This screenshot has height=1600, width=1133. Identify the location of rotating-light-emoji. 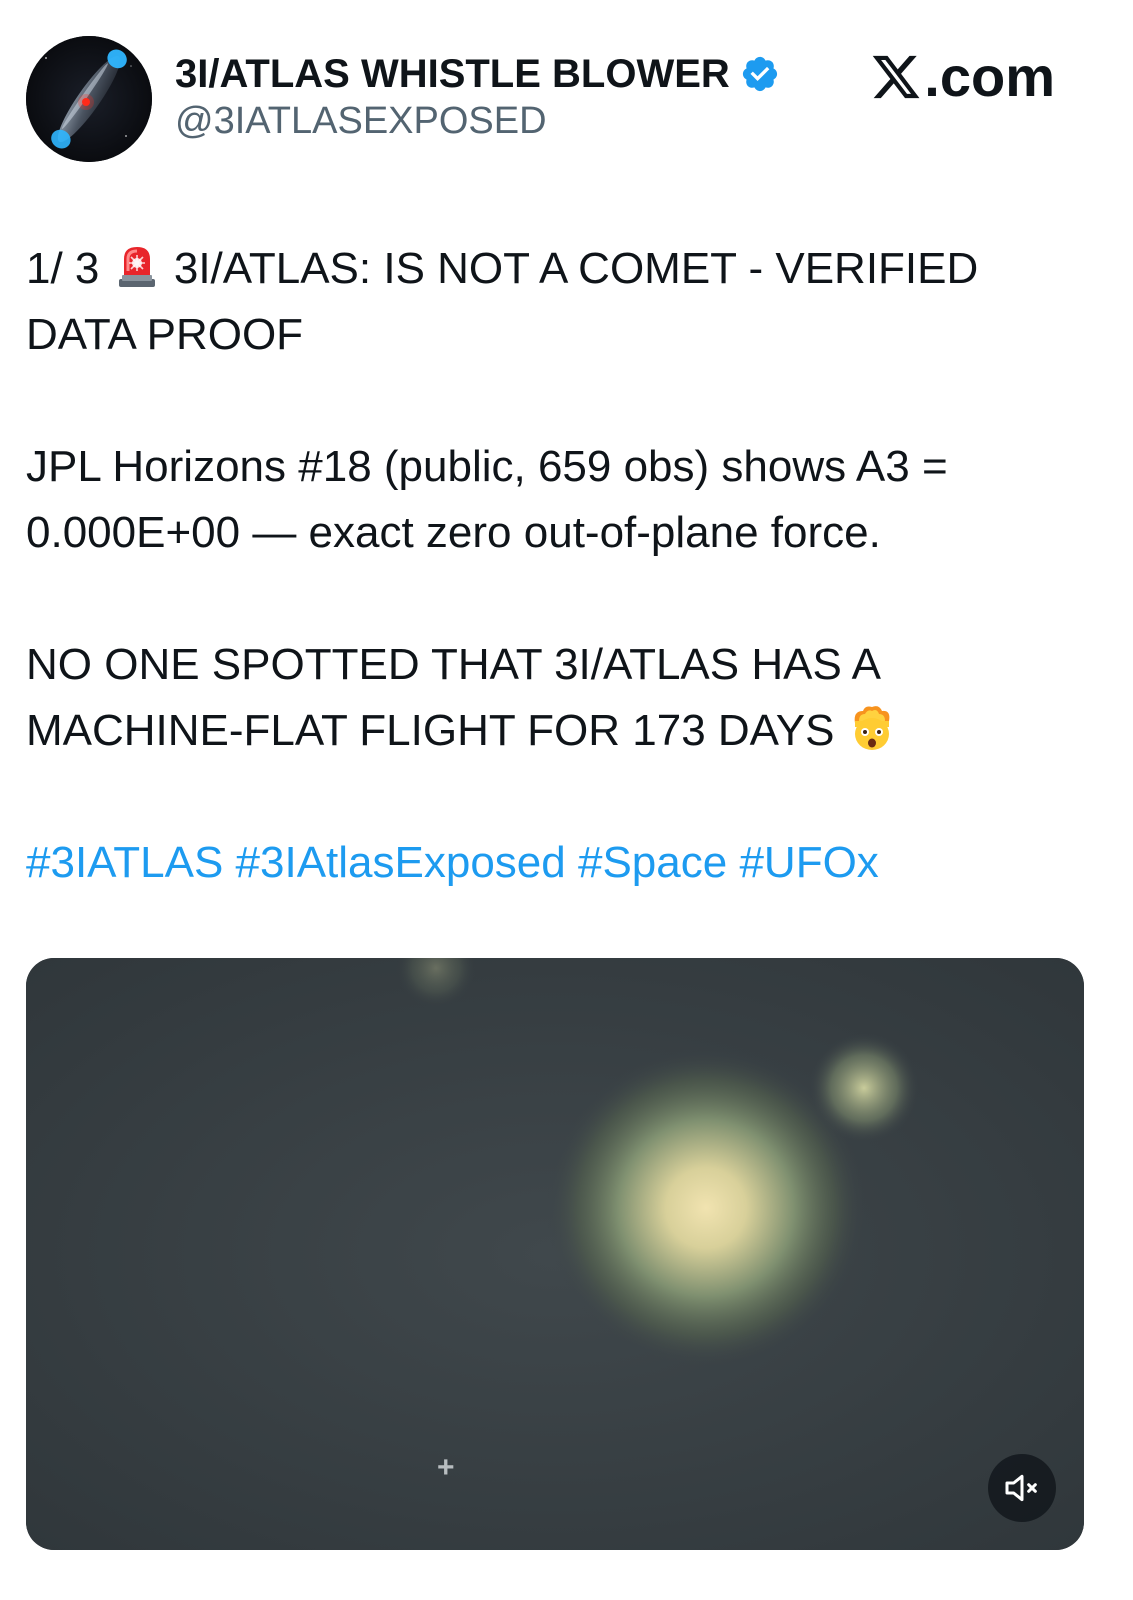
(137, 266).